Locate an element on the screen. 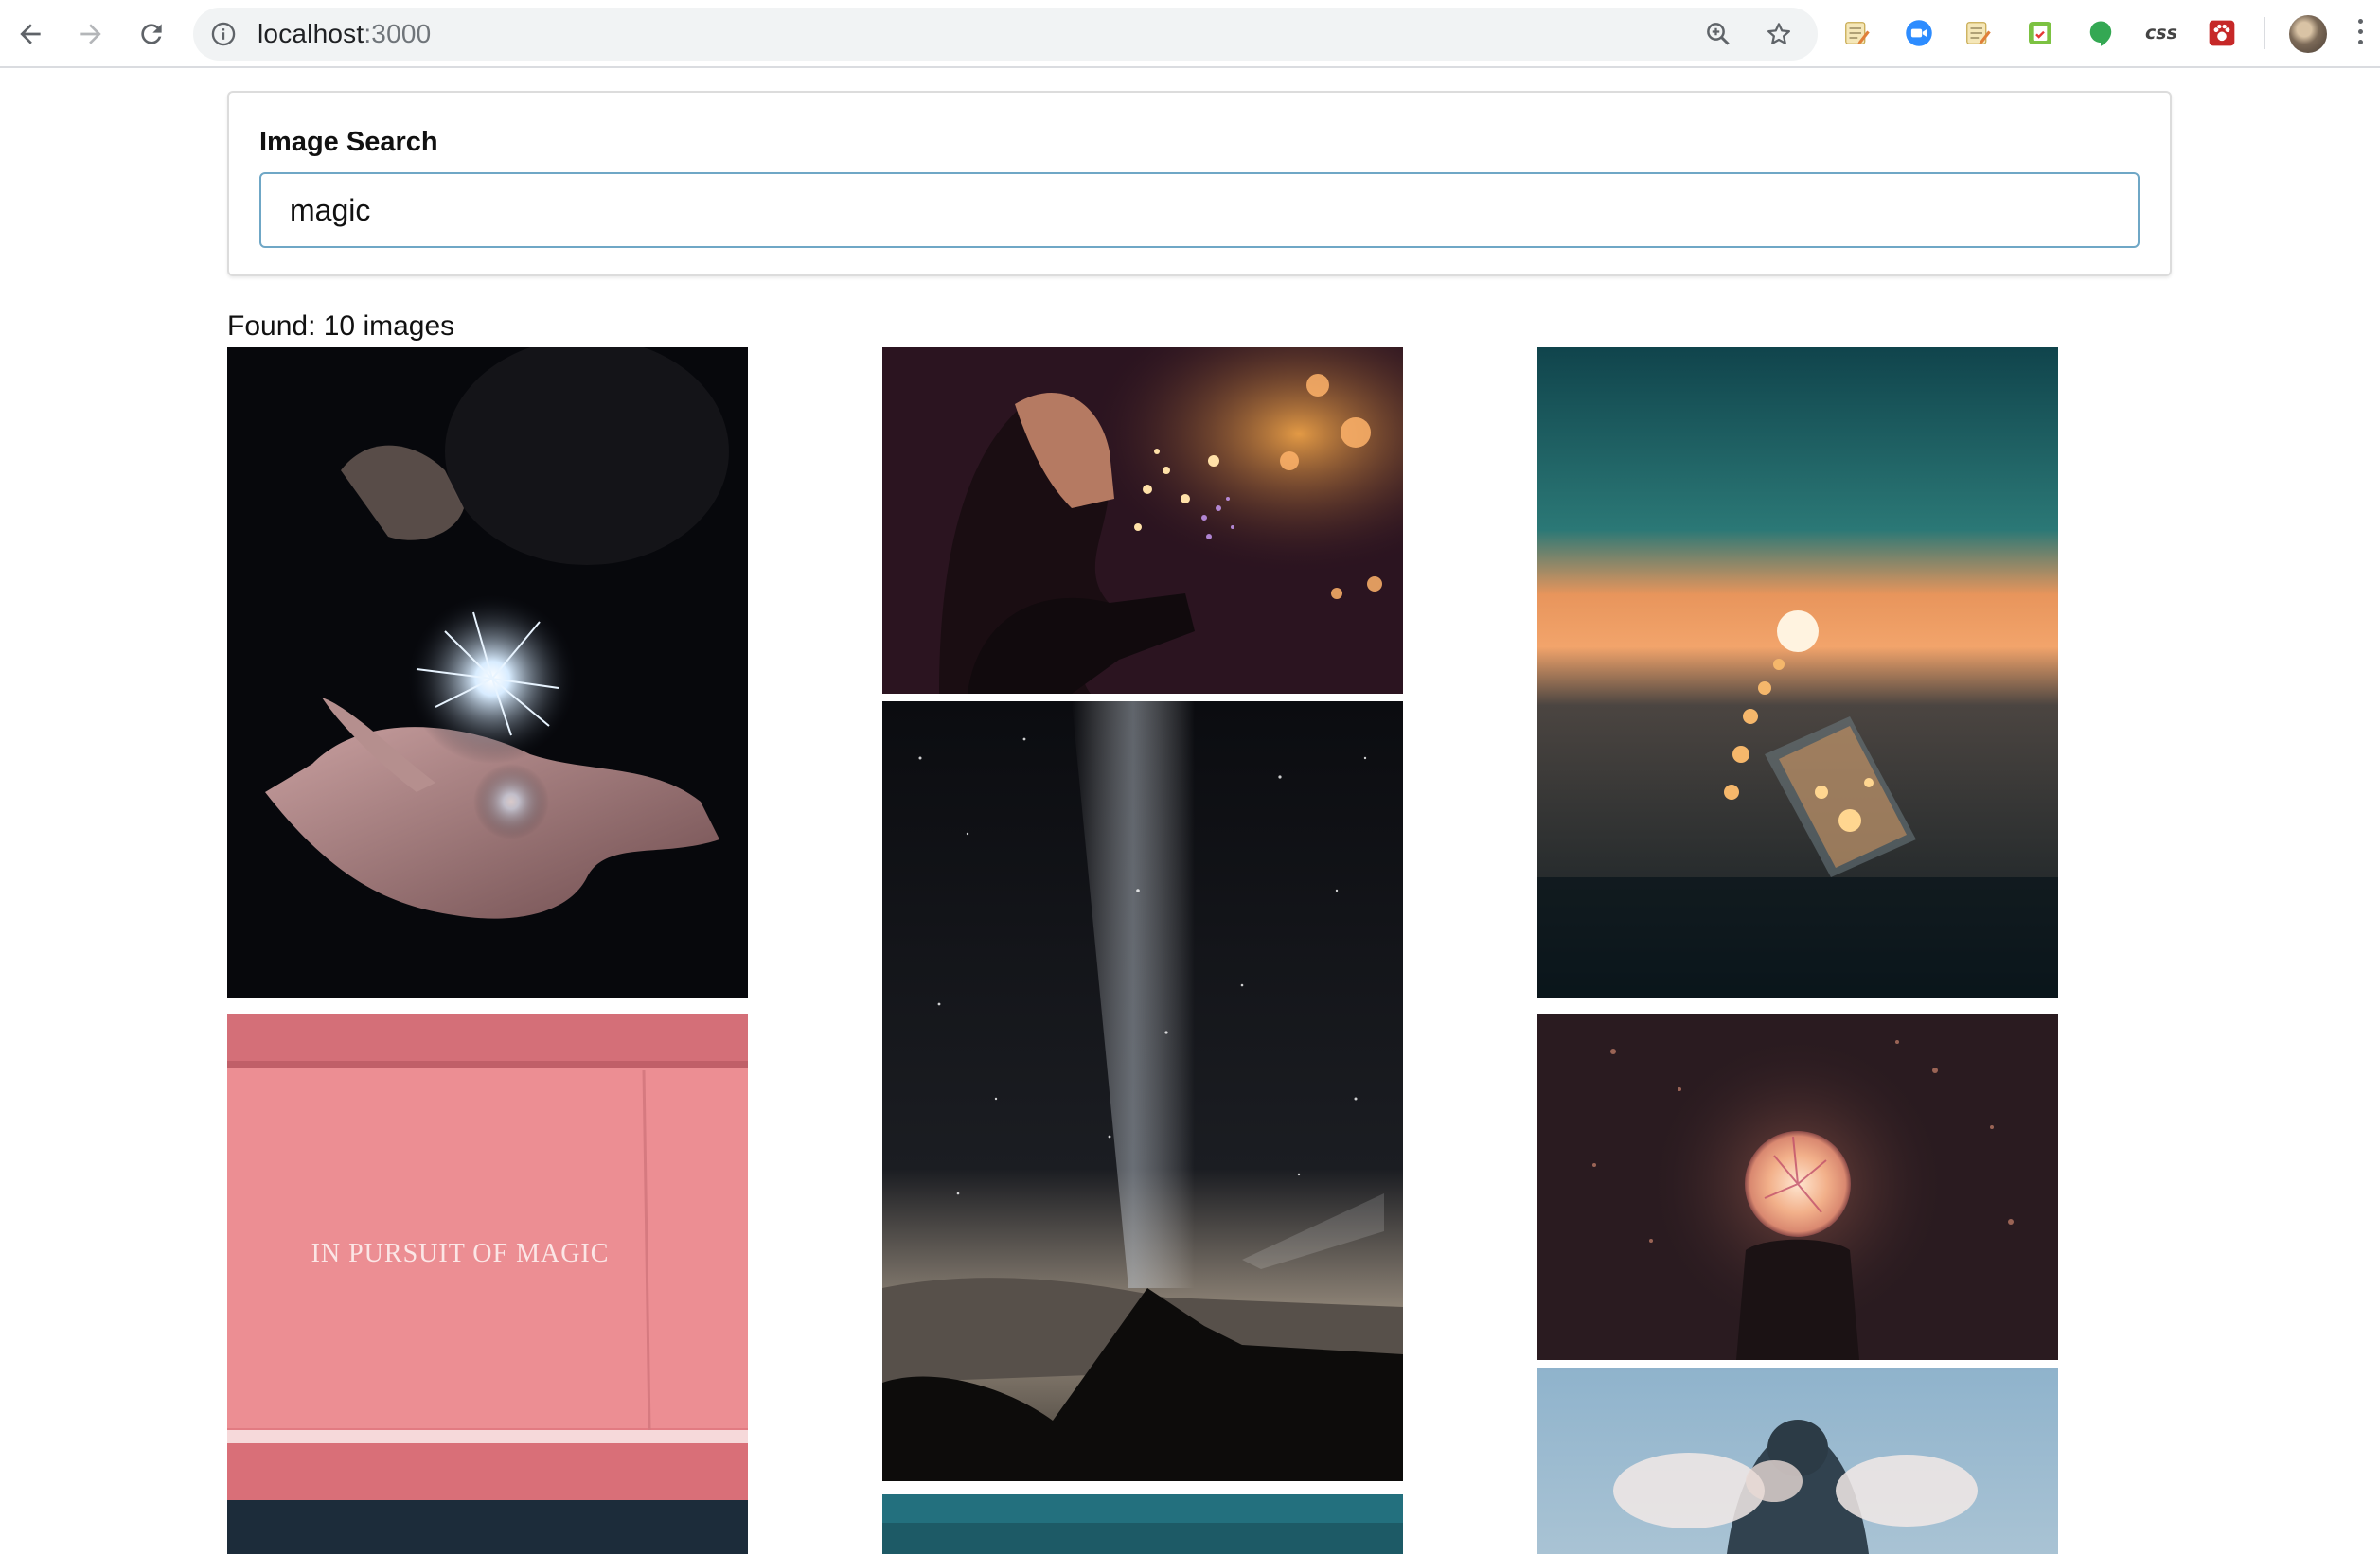 The width and height of the screenshot is (2380, 1554). url-text: localhost:3000 is located at coordinates (344, 34).